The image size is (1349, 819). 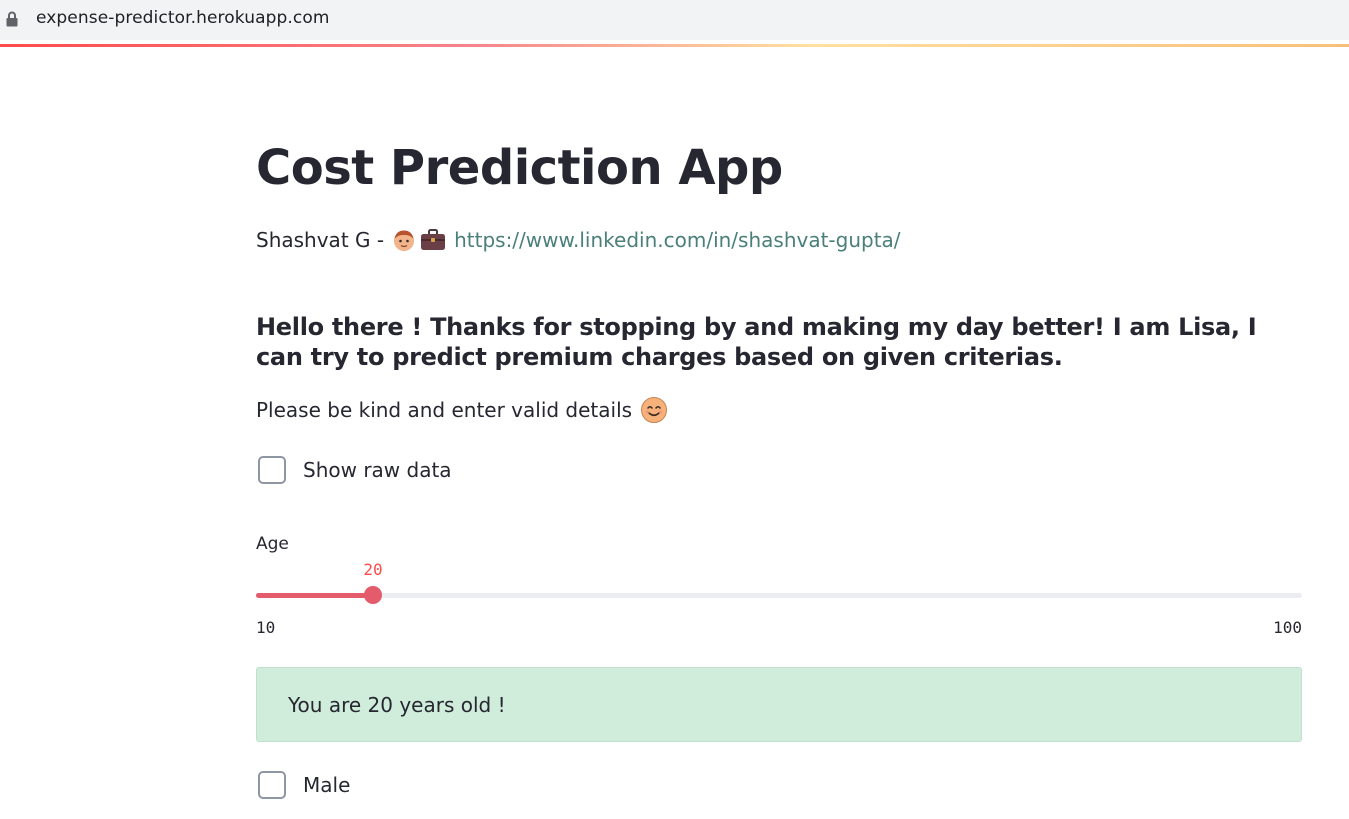 What do you see at coordinates (314, 595) in the screenshot?
I see `age-slider-fill` at bounding box center [314, 595].